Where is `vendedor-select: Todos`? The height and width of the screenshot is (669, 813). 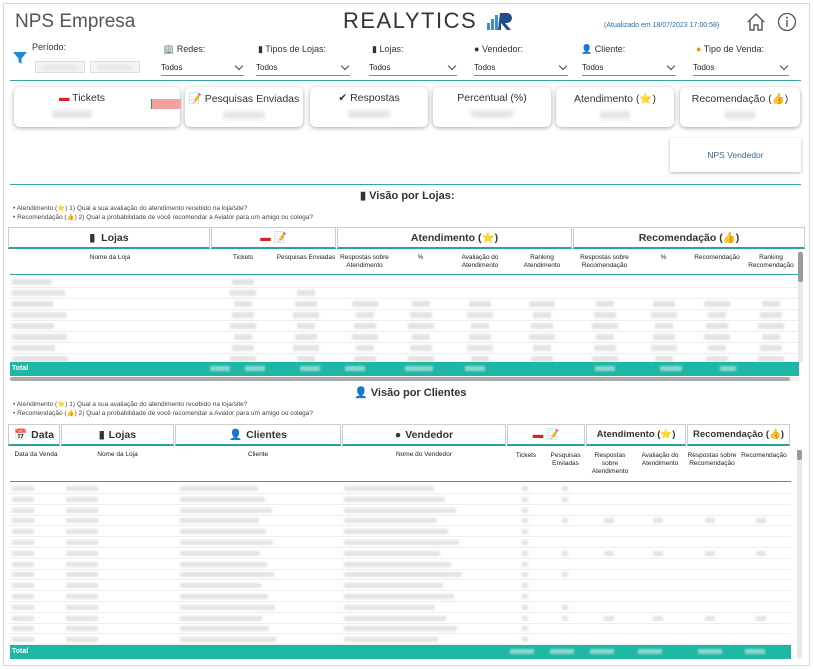 vendedor-select: Todos is located at coordinates (521, 68).